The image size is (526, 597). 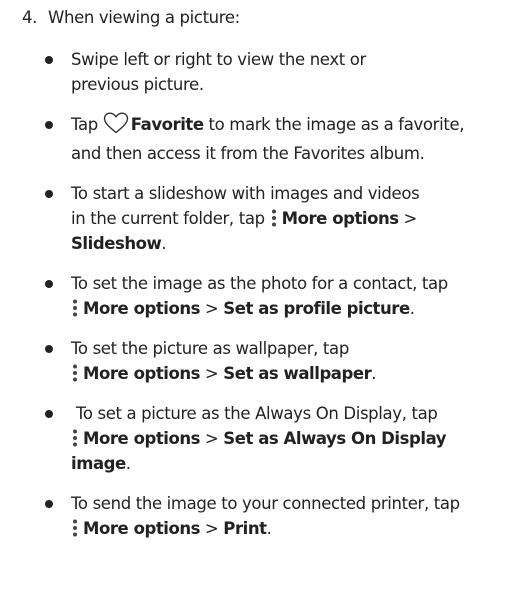 What do you see at coordinates (30, 17) in the screenshot?
I see `step-number: 4.` at bounding box center [30, 17].